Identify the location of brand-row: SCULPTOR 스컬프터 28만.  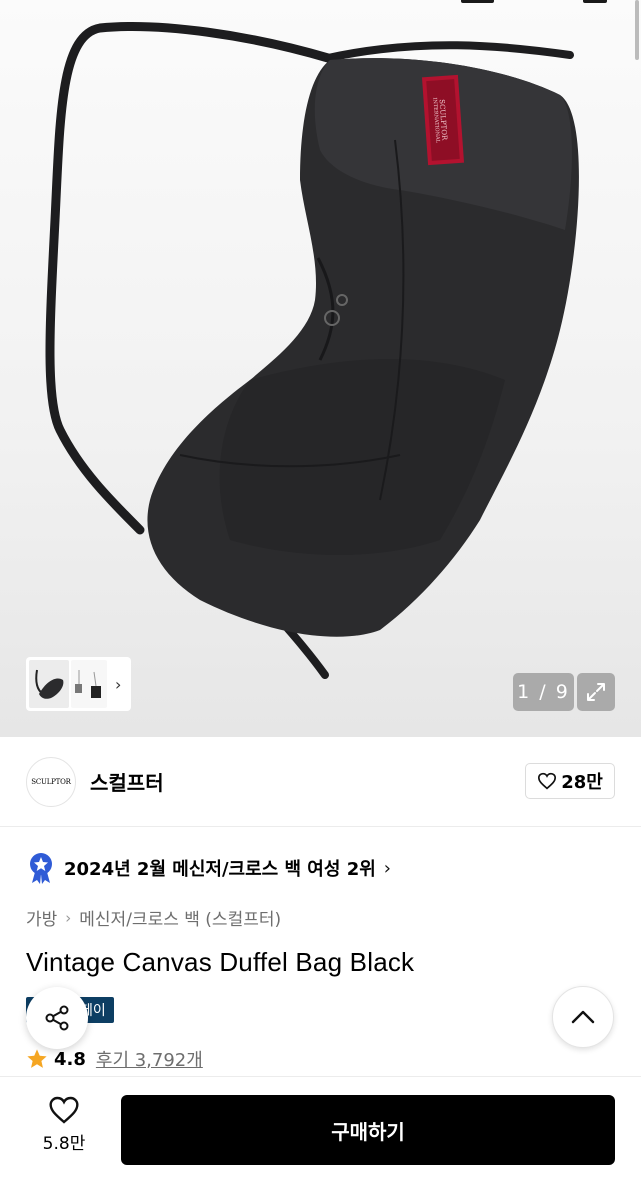
(320, 782).